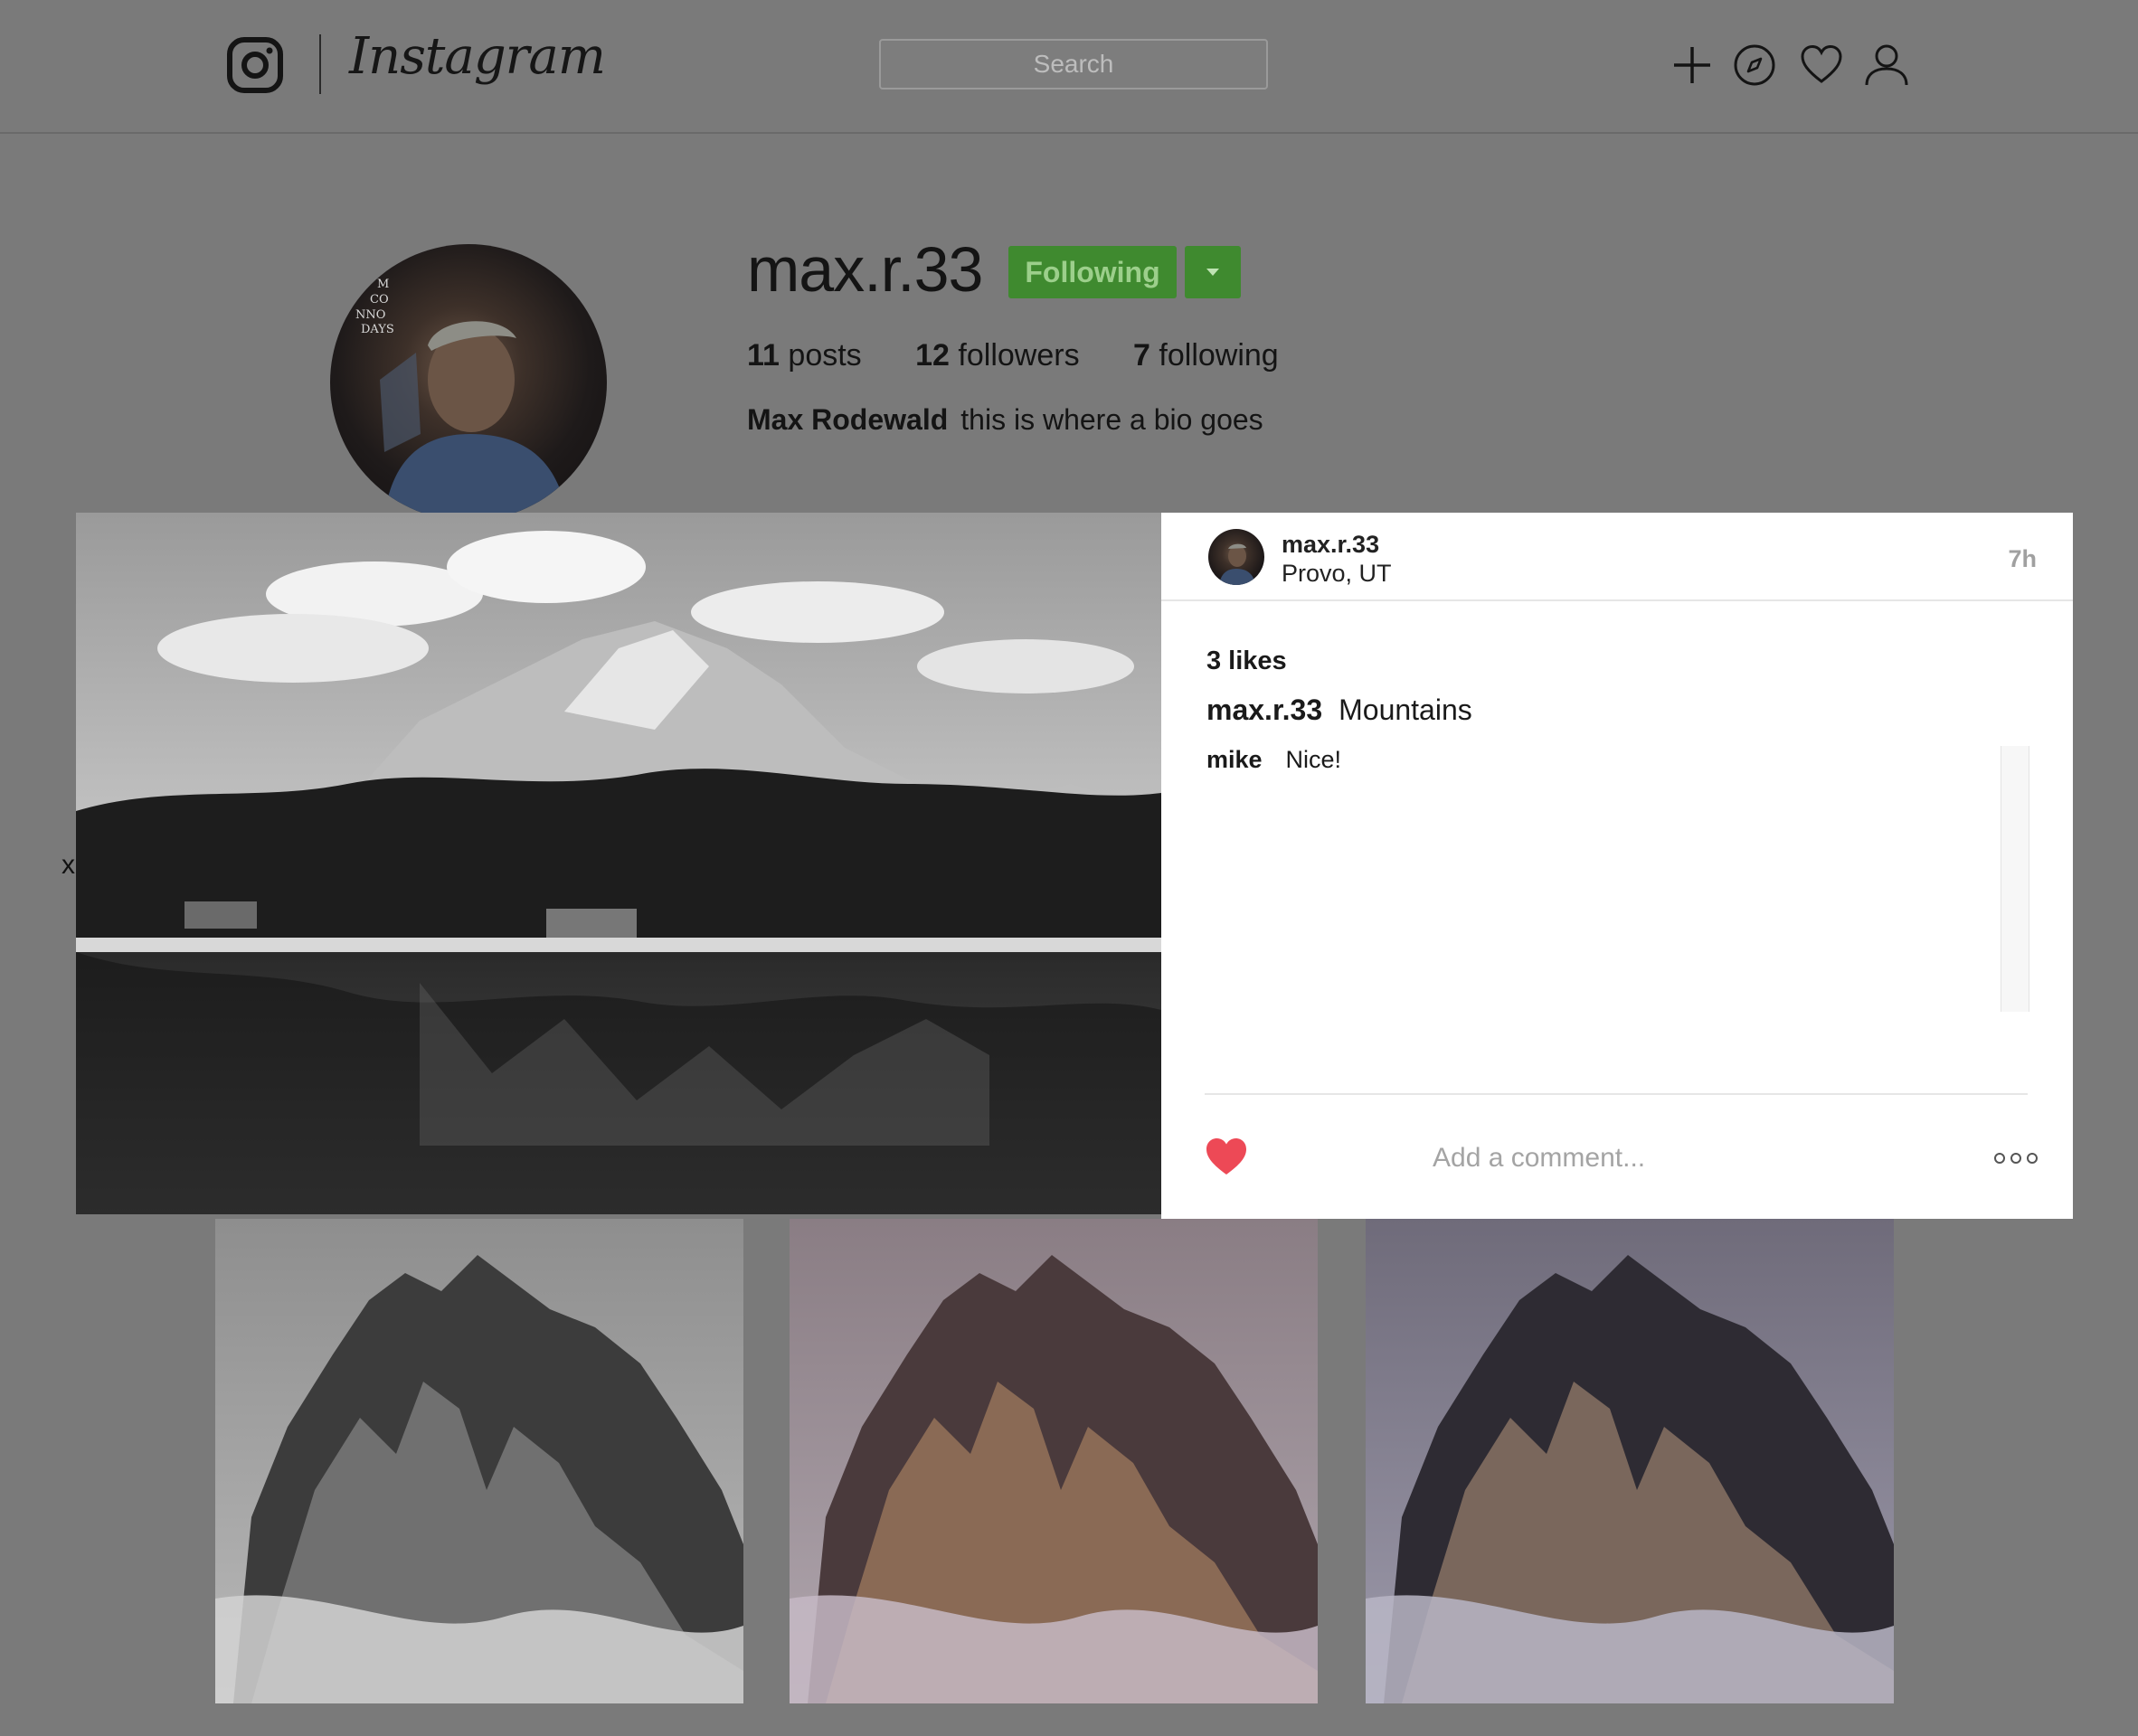 This screenshot has height=1736, width=2138. What do you see at coordinates (1206, 355) in the screenshot?
I see `following-count: 7 following` at bounding box center [1206, 355].